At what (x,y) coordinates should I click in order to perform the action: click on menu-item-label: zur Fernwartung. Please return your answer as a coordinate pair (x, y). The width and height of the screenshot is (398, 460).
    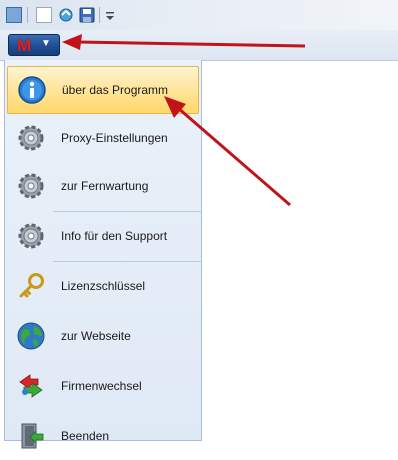
    Looking at the image, I should click on (105, 186).